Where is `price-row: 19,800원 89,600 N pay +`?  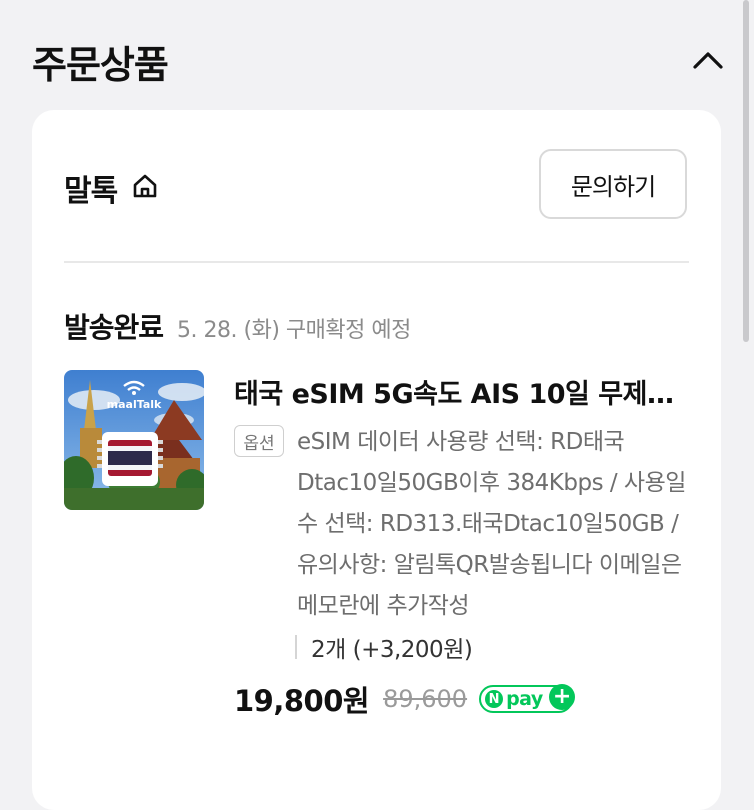
price-row: 19,800원 89,600 N pay + is located at coordinates (405, 699).